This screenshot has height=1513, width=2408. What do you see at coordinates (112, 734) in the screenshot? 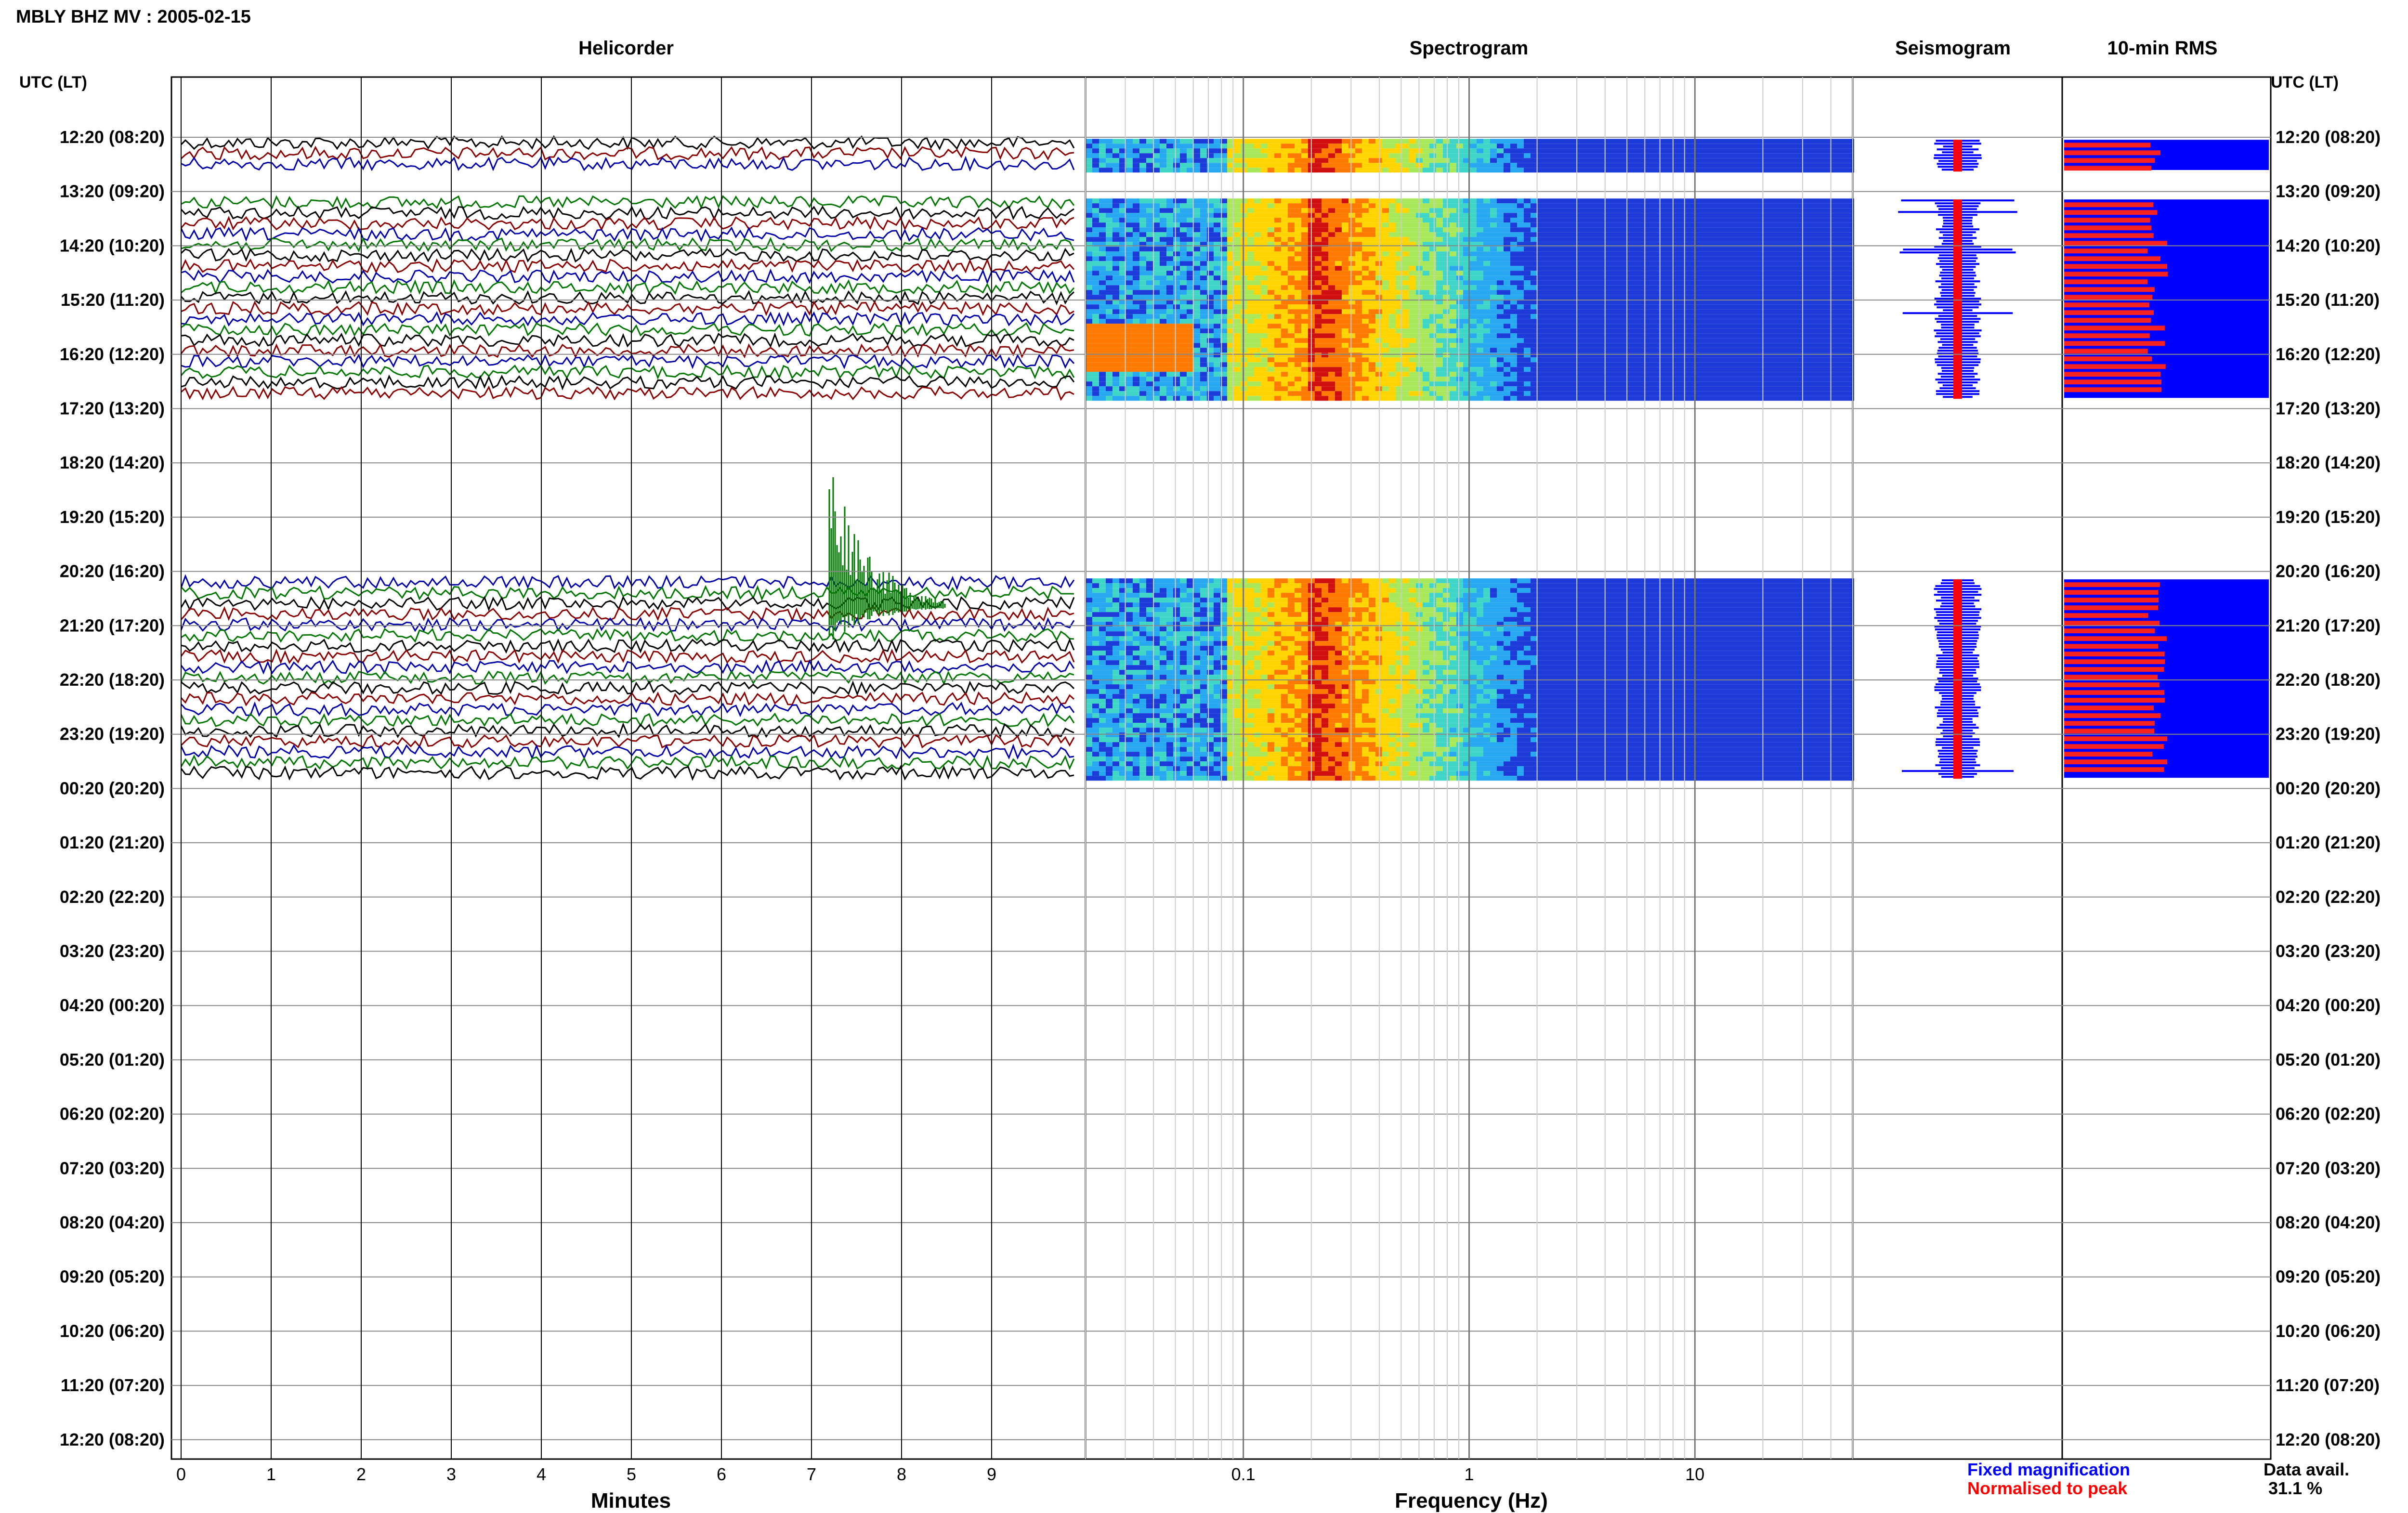
I see `time-label-left: 23:20 (19:20)` at bounding box center [112, 734].